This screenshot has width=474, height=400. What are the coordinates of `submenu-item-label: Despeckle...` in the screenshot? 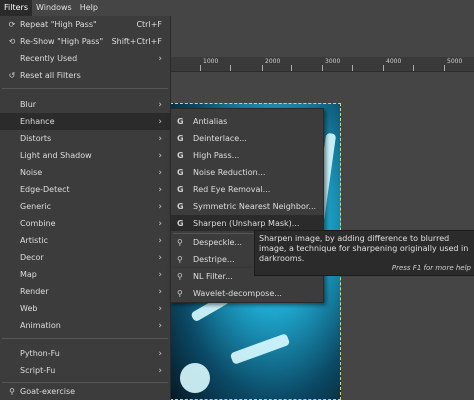 It's located at (218, 242).